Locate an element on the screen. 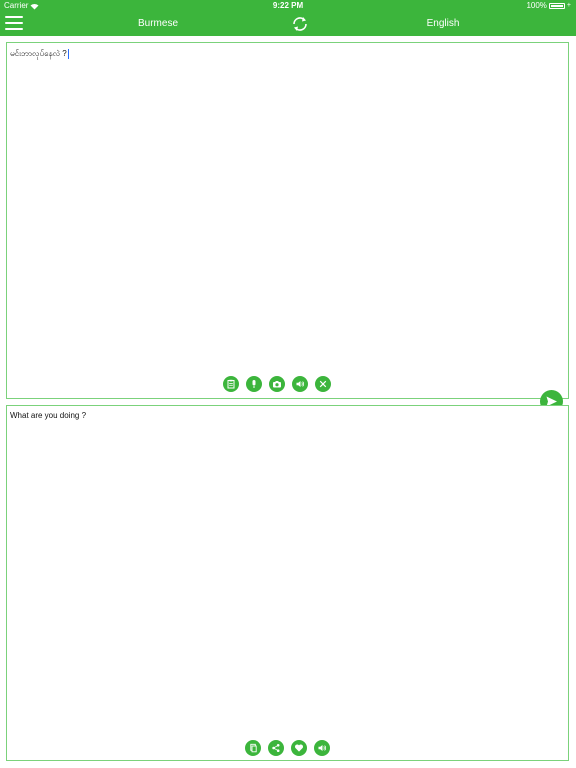  heart-icon is located at coordinates (299, 748).